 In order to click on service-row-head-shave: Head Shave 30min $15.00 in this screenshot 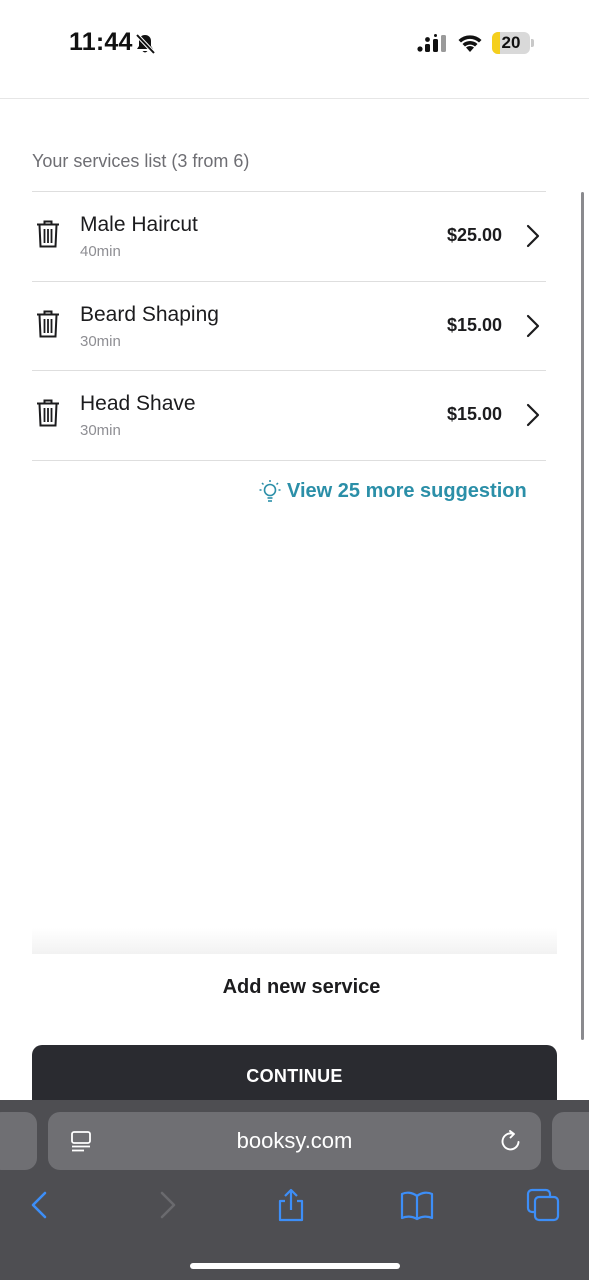, I will do `click(289, 415)`.